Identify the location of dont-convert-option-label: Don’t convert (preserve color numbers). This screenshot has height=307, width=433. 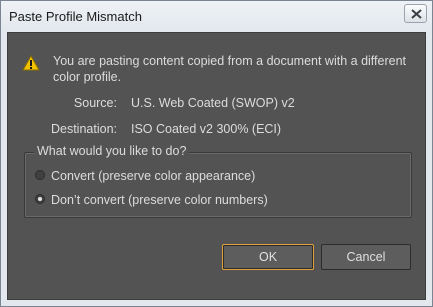
(159, 200).